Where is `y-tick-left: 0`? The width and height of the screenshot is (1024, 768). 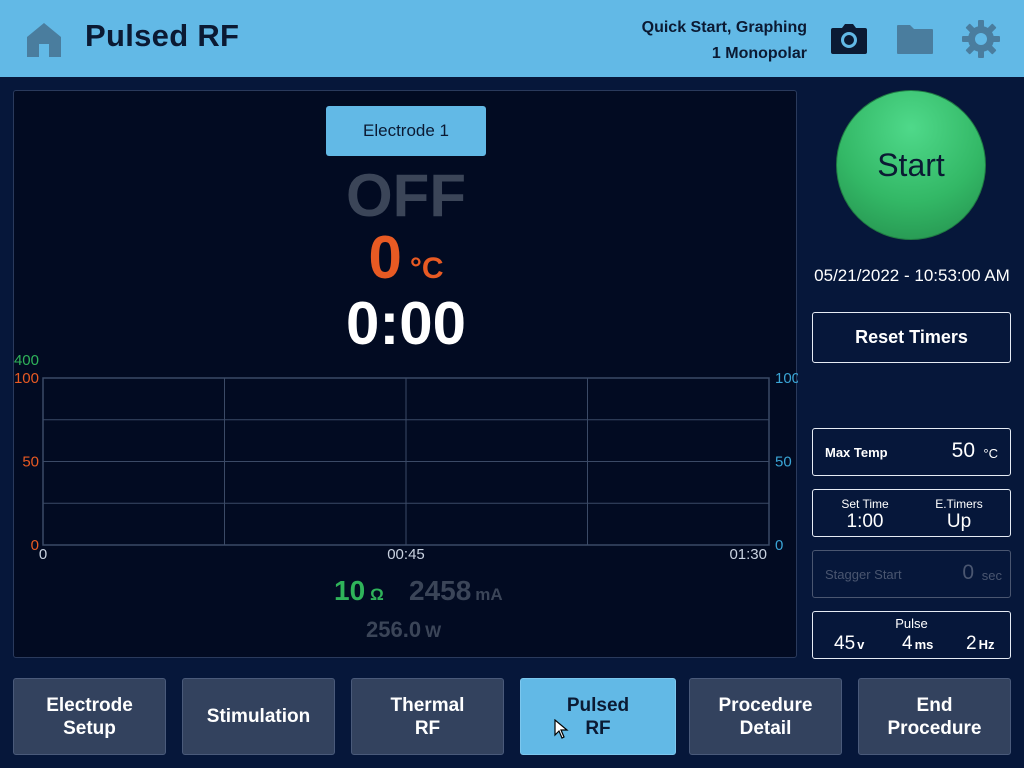 y-tick-left: 0 is located at coordinates (35, 545).